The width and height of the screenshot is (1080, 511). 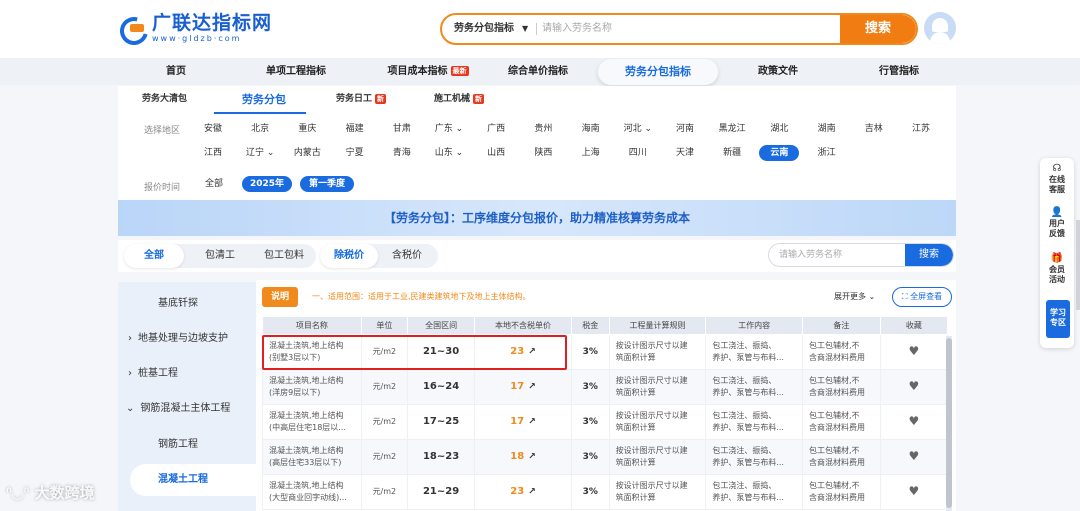 I want to click on quarter-selector: 第一季度, so click(x=327, y=184).